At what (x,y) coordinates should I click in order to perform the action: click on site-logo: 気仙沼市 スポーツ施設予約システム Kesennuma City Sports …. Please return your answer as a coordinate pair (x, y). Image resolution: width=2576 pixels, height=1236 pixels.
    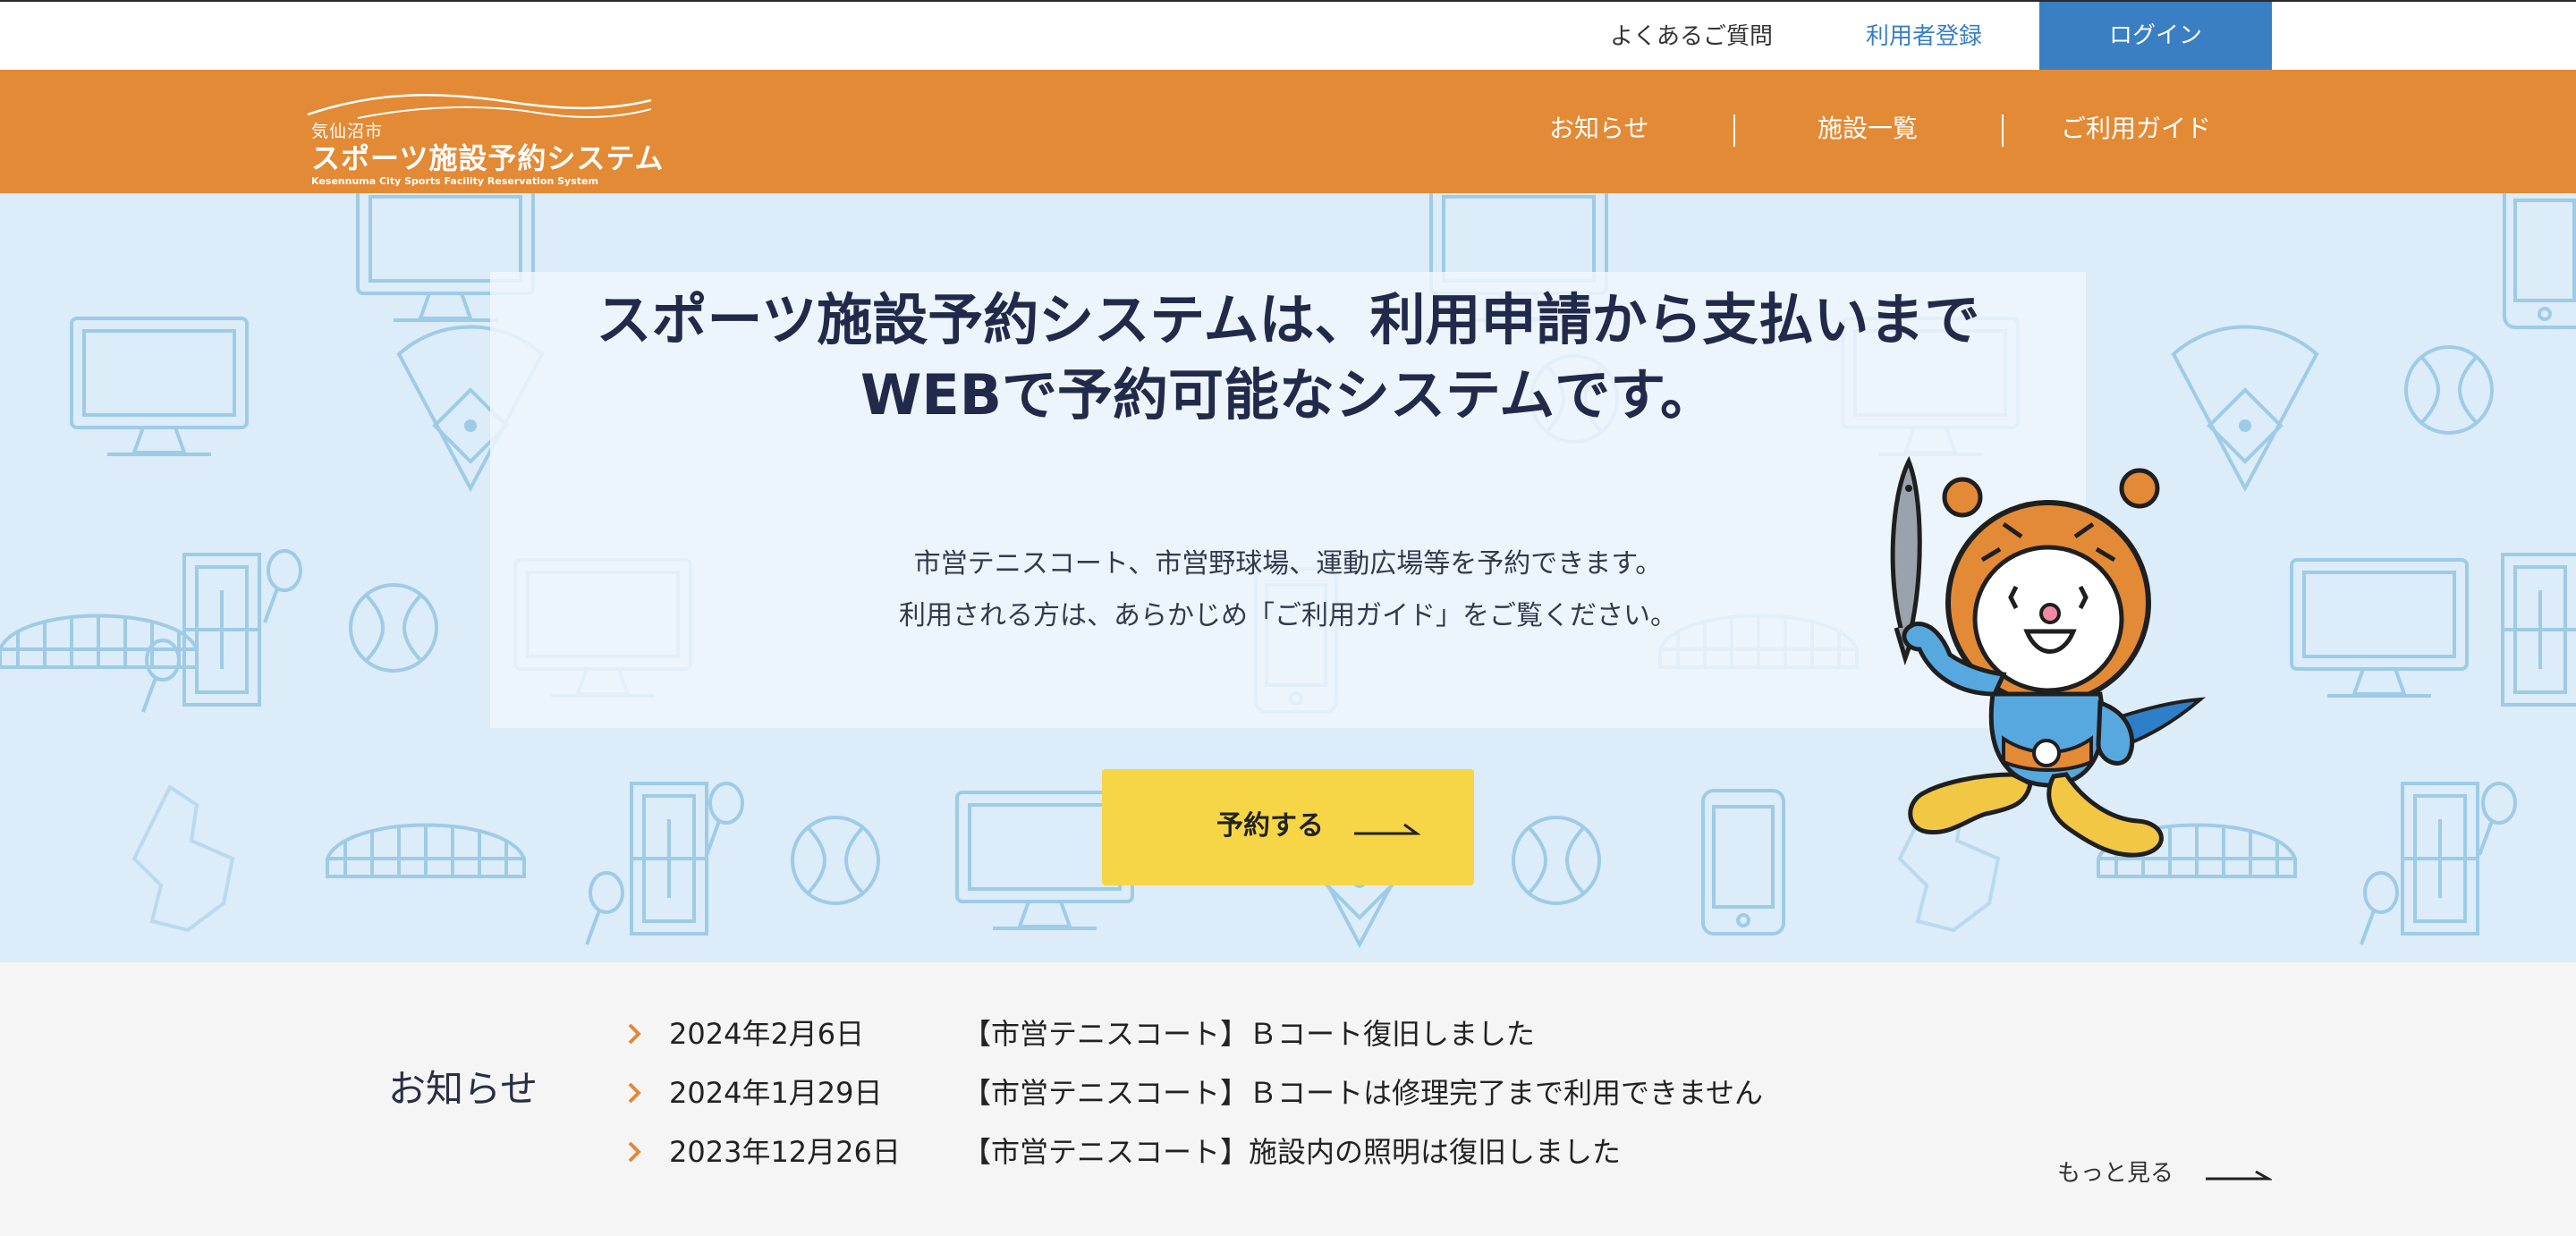
    Looking at the image, I should click on (483, 137).